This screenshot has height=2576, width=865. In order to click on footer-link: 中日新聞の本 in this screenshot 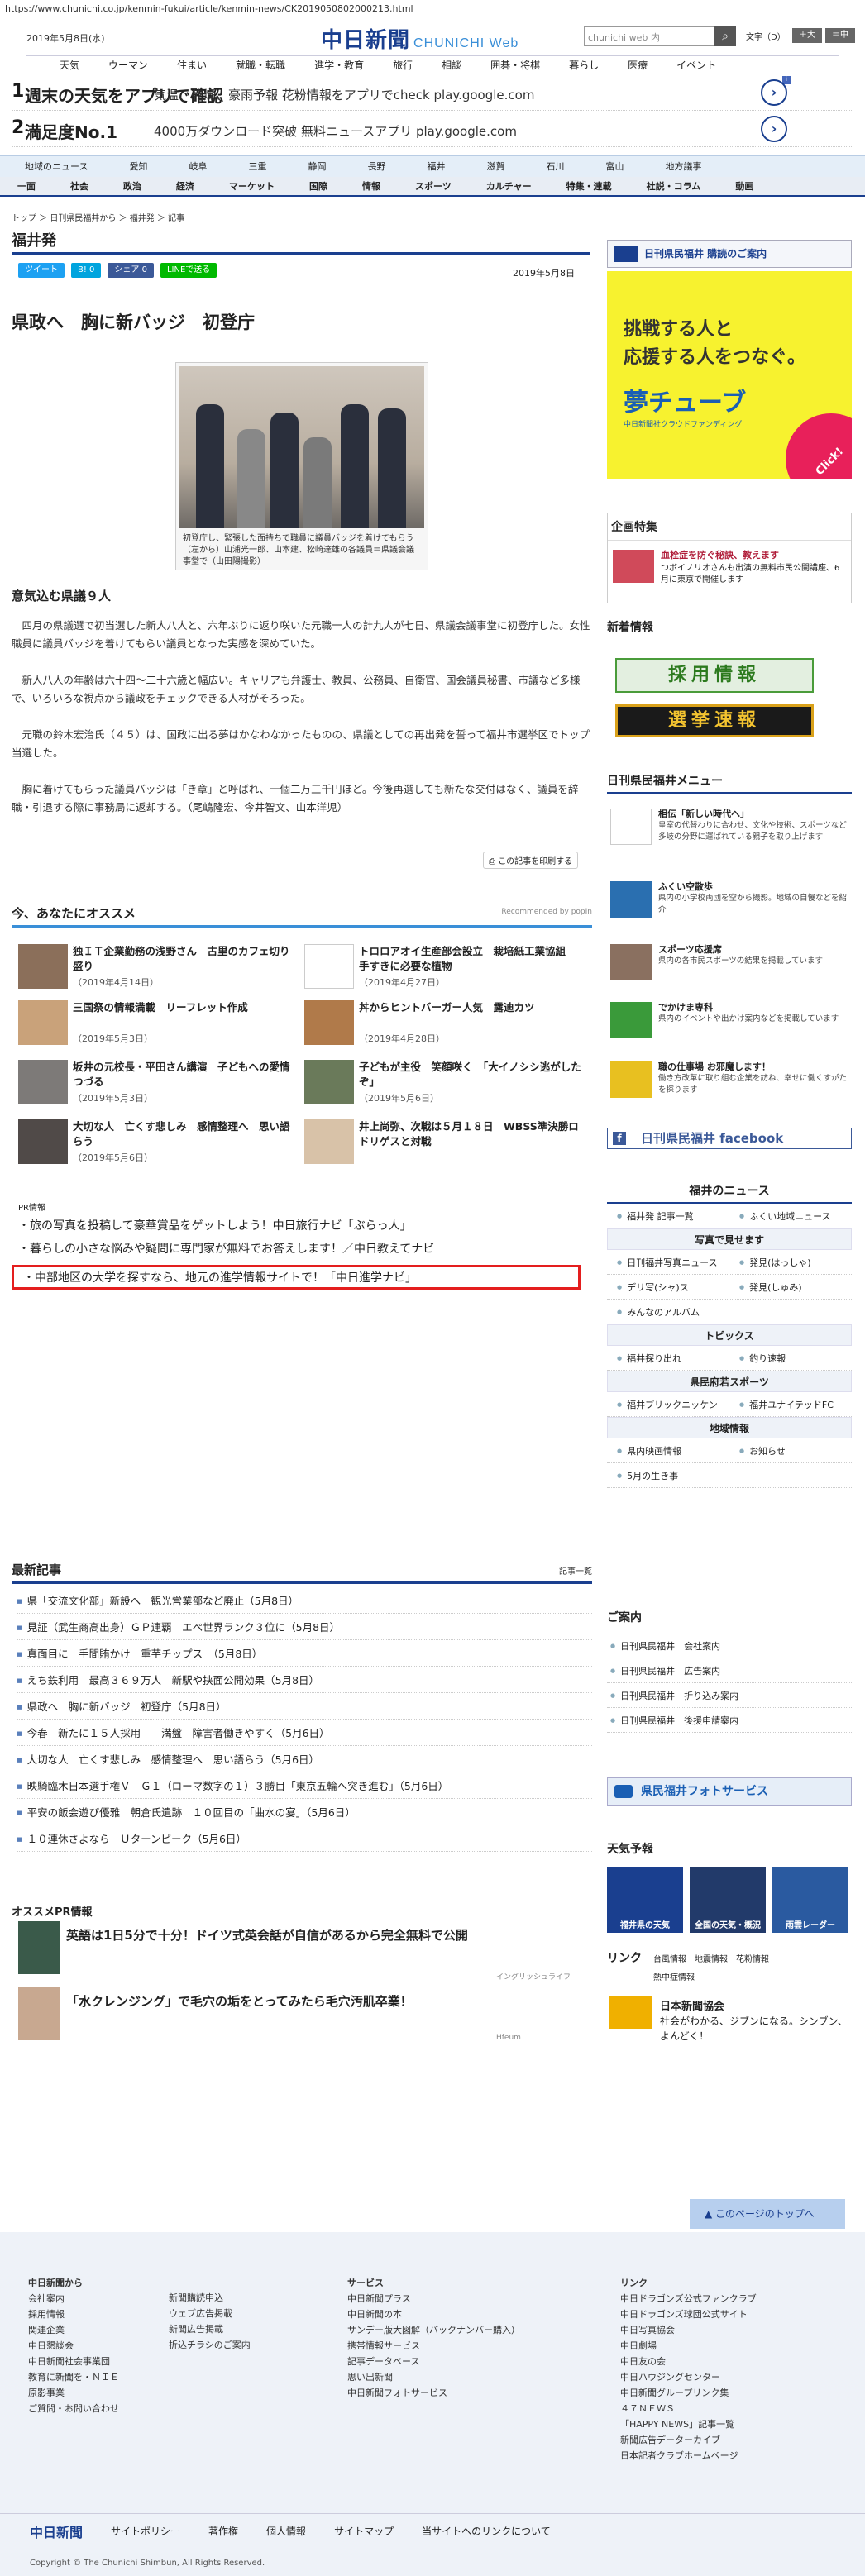, I will do `click(433, 2314)`.